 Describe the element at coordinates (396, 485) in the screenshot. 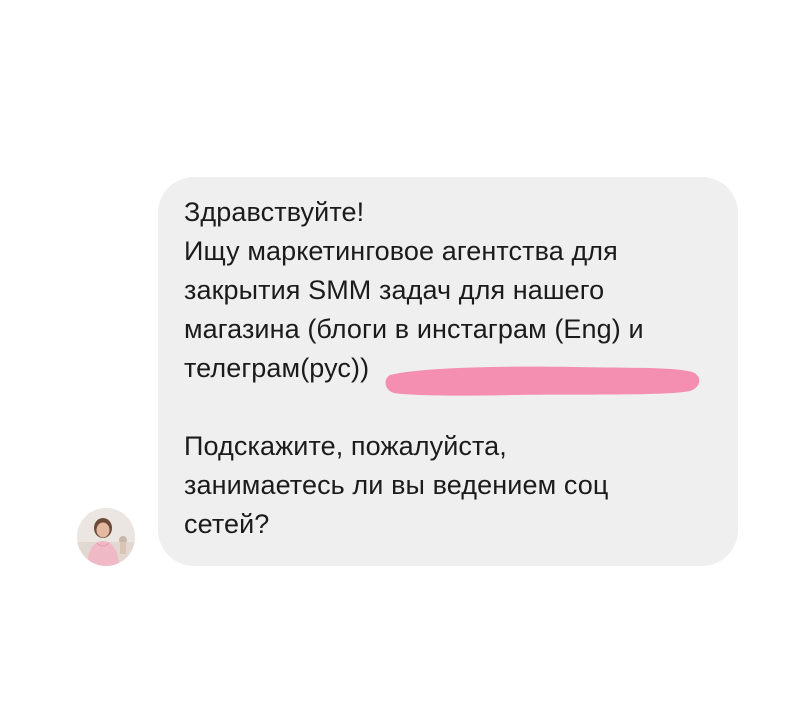

I see `message-line: занимаетесь ли вы ведением соц` at that location.